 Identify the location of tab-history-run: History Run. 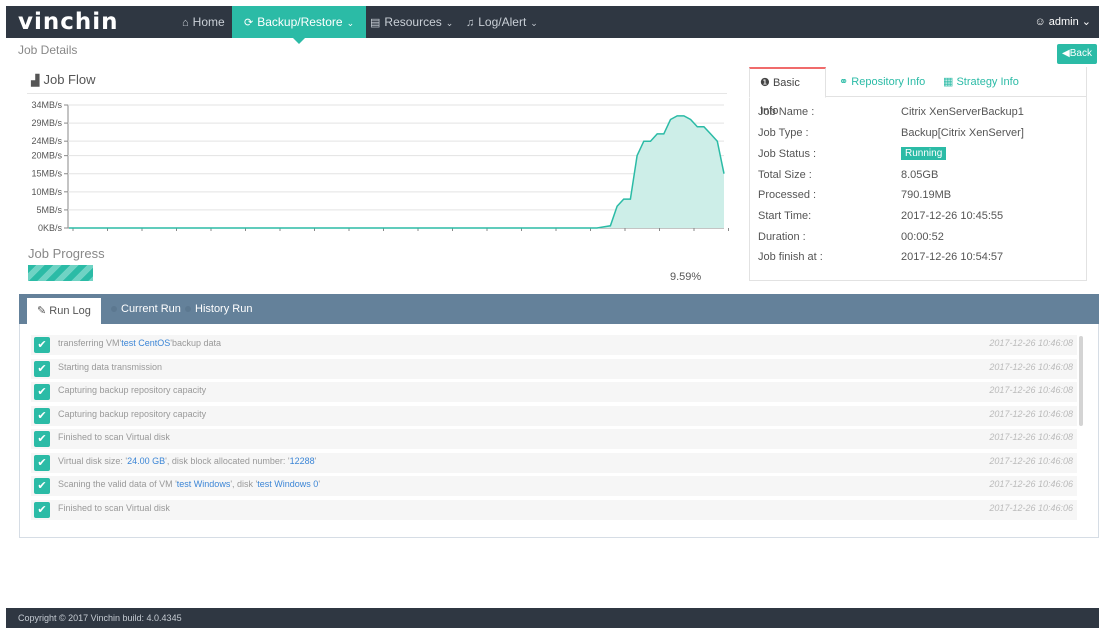
(218, 309).